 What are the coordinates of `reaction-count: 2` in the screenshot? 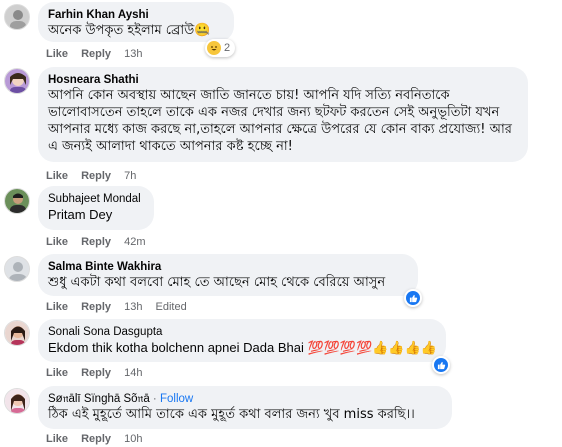 It's located at (227, 48).